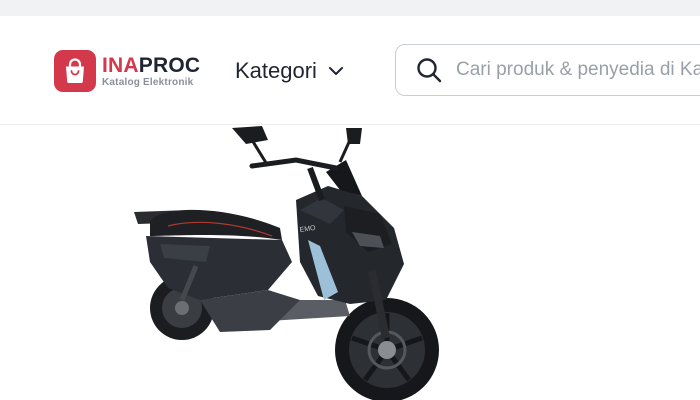  I want to click on shopping-bag-icon, so click(75, 71).